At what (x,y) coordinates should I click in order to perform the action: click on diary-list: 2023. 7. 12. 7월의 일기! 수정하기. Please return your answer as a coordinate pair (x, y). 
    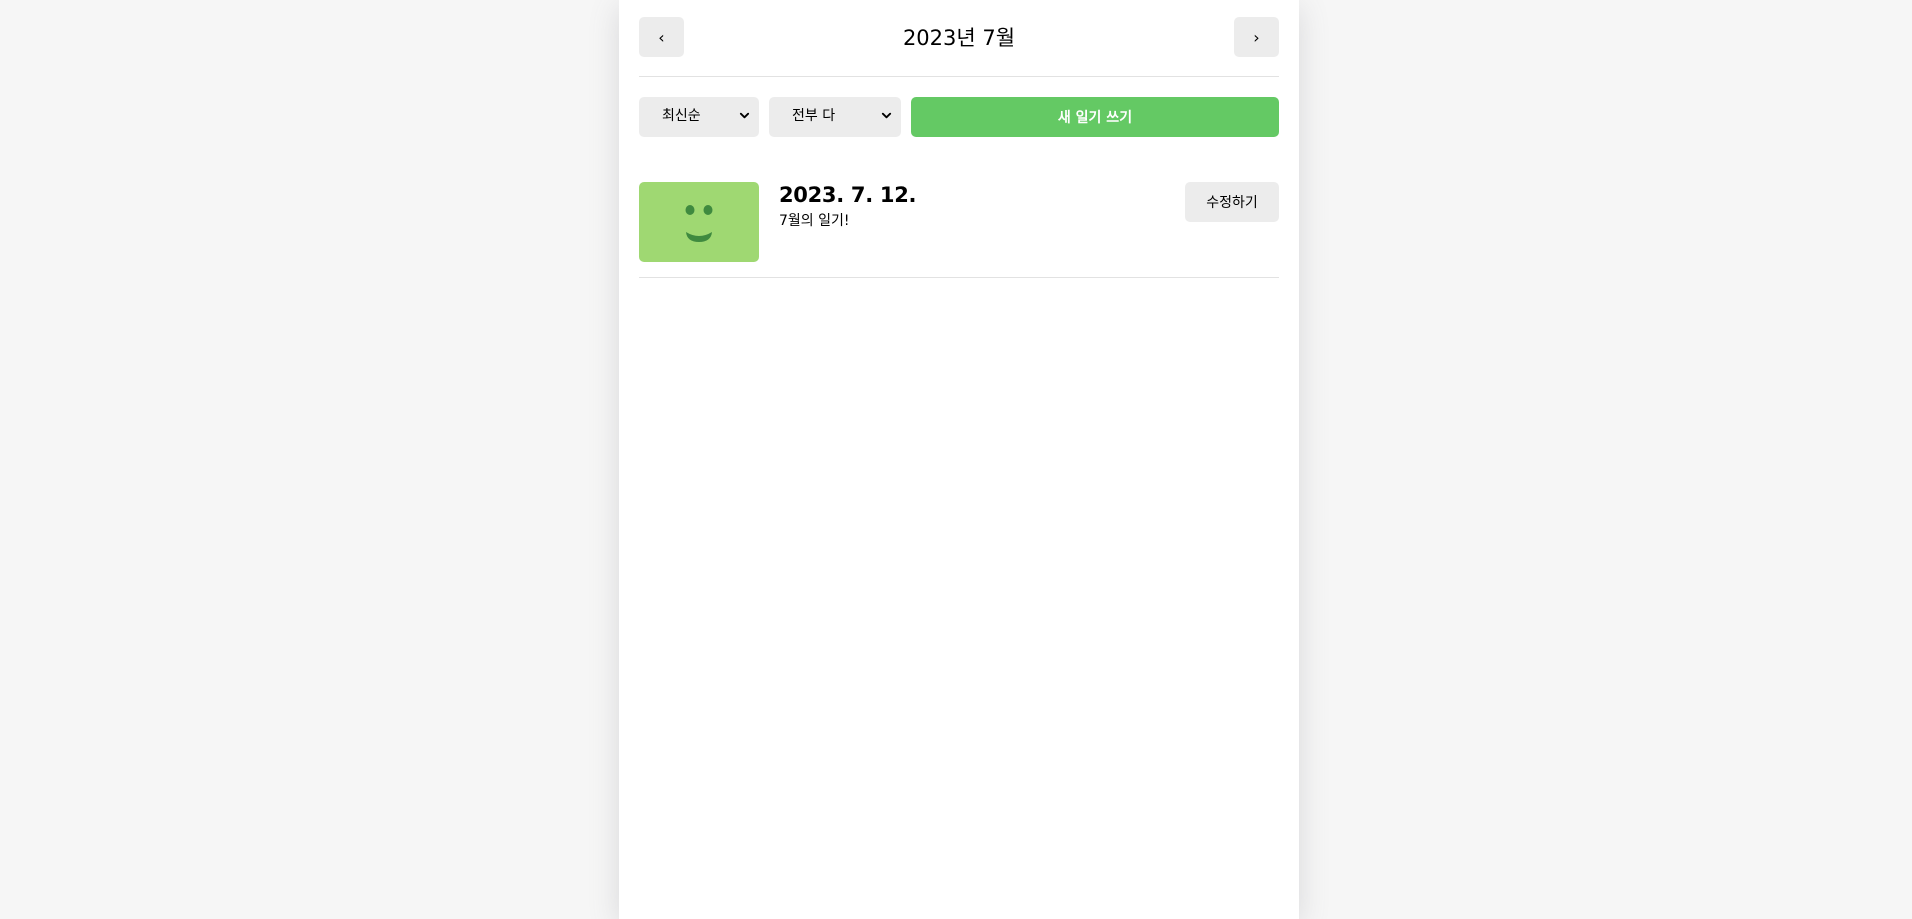
    Looking at the image, I should click on (959, 230).